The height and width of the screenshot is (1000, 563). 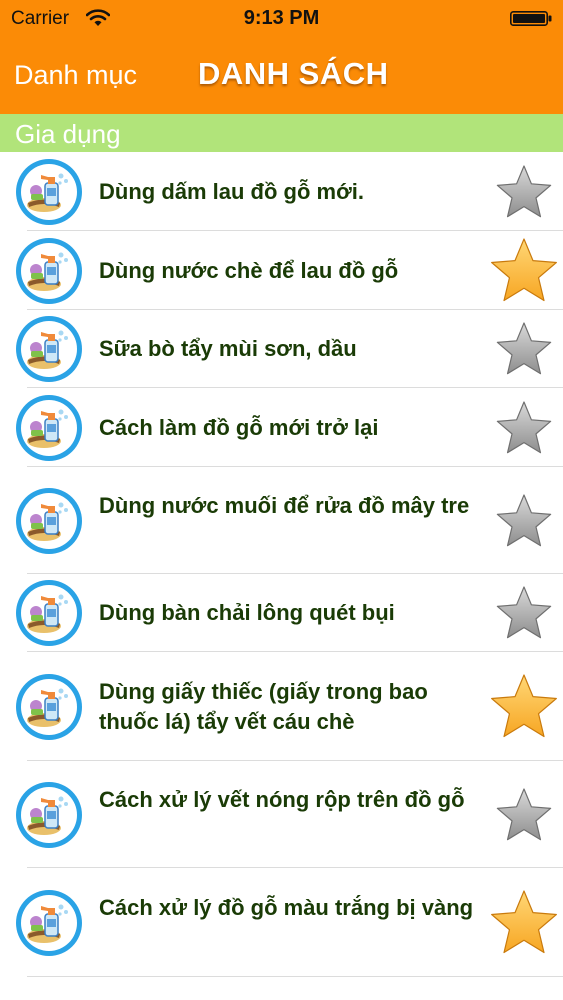 I want to click on navigation-header: Carrier 9:13 PM Danh mục DANH SÁCH, so click(x=281, y=57).